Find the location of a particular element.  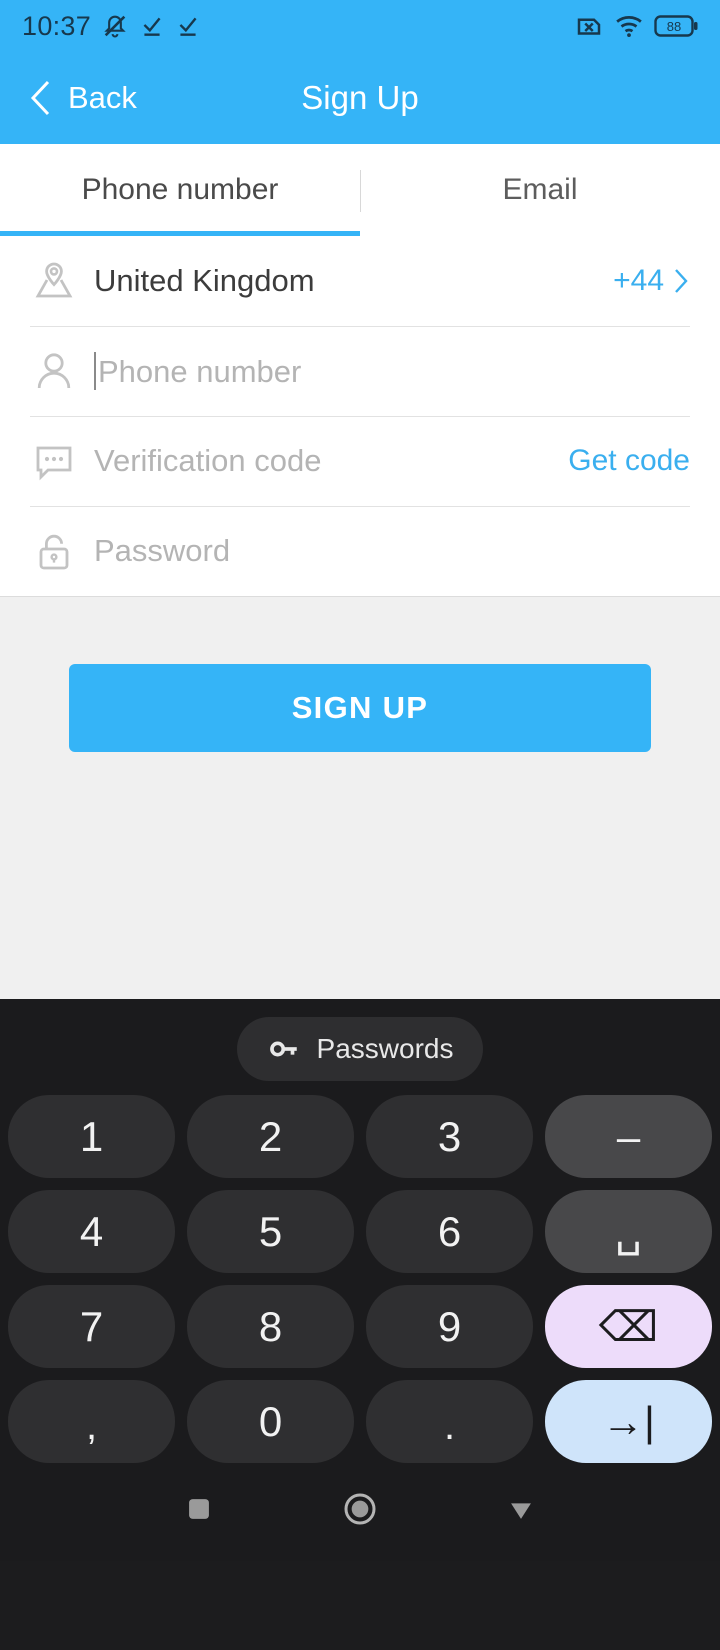

password-row: Password is located at coordinates (360, 551).